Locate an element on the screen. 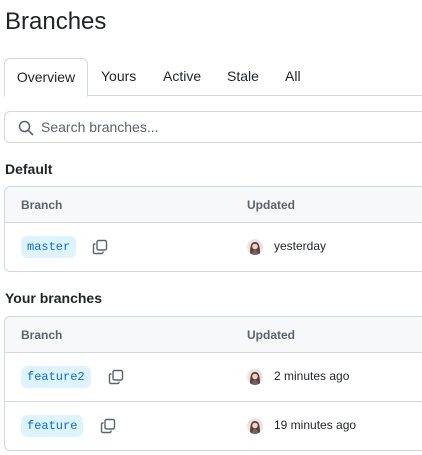  branch-tabs: Overview Yours Active Stale All is located at coordinates (213, 77).